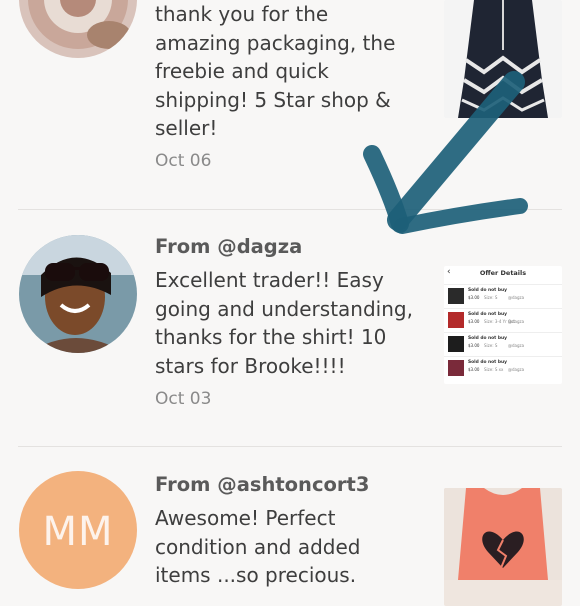 This screenshot has width=580, height=606. What do you see at coordinates (183, 161) in the screenshot?
I see `review-date: Oct 06` at bounding box center [183, 161].